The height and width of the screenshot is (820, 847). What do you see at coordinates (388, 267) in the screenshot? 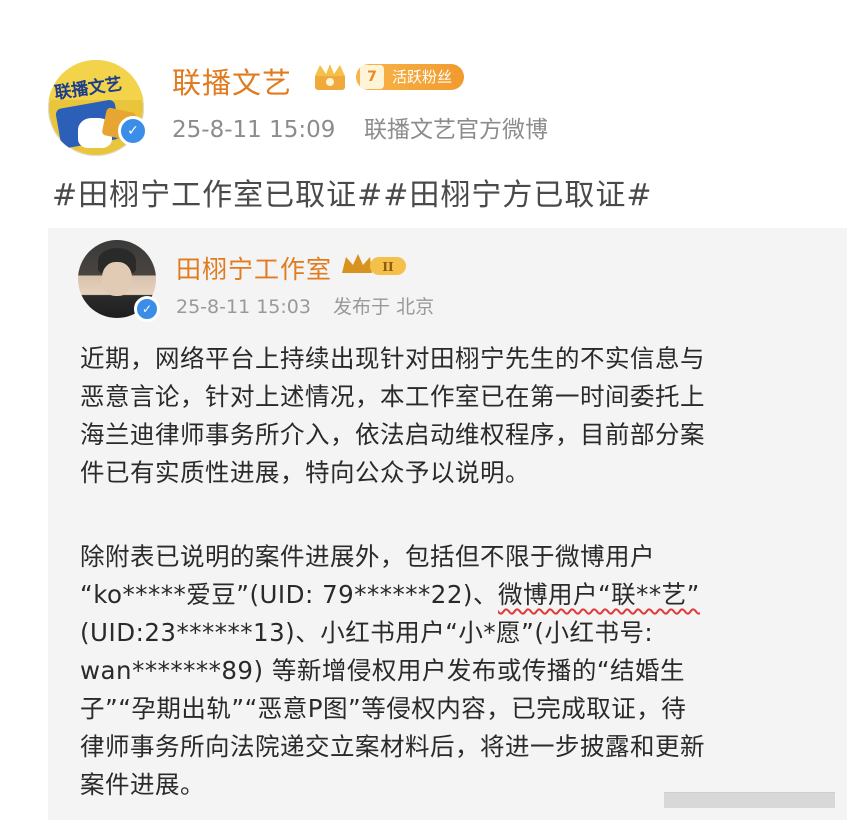
I see `vip-level-text: II` at bounding box center [388, 267].